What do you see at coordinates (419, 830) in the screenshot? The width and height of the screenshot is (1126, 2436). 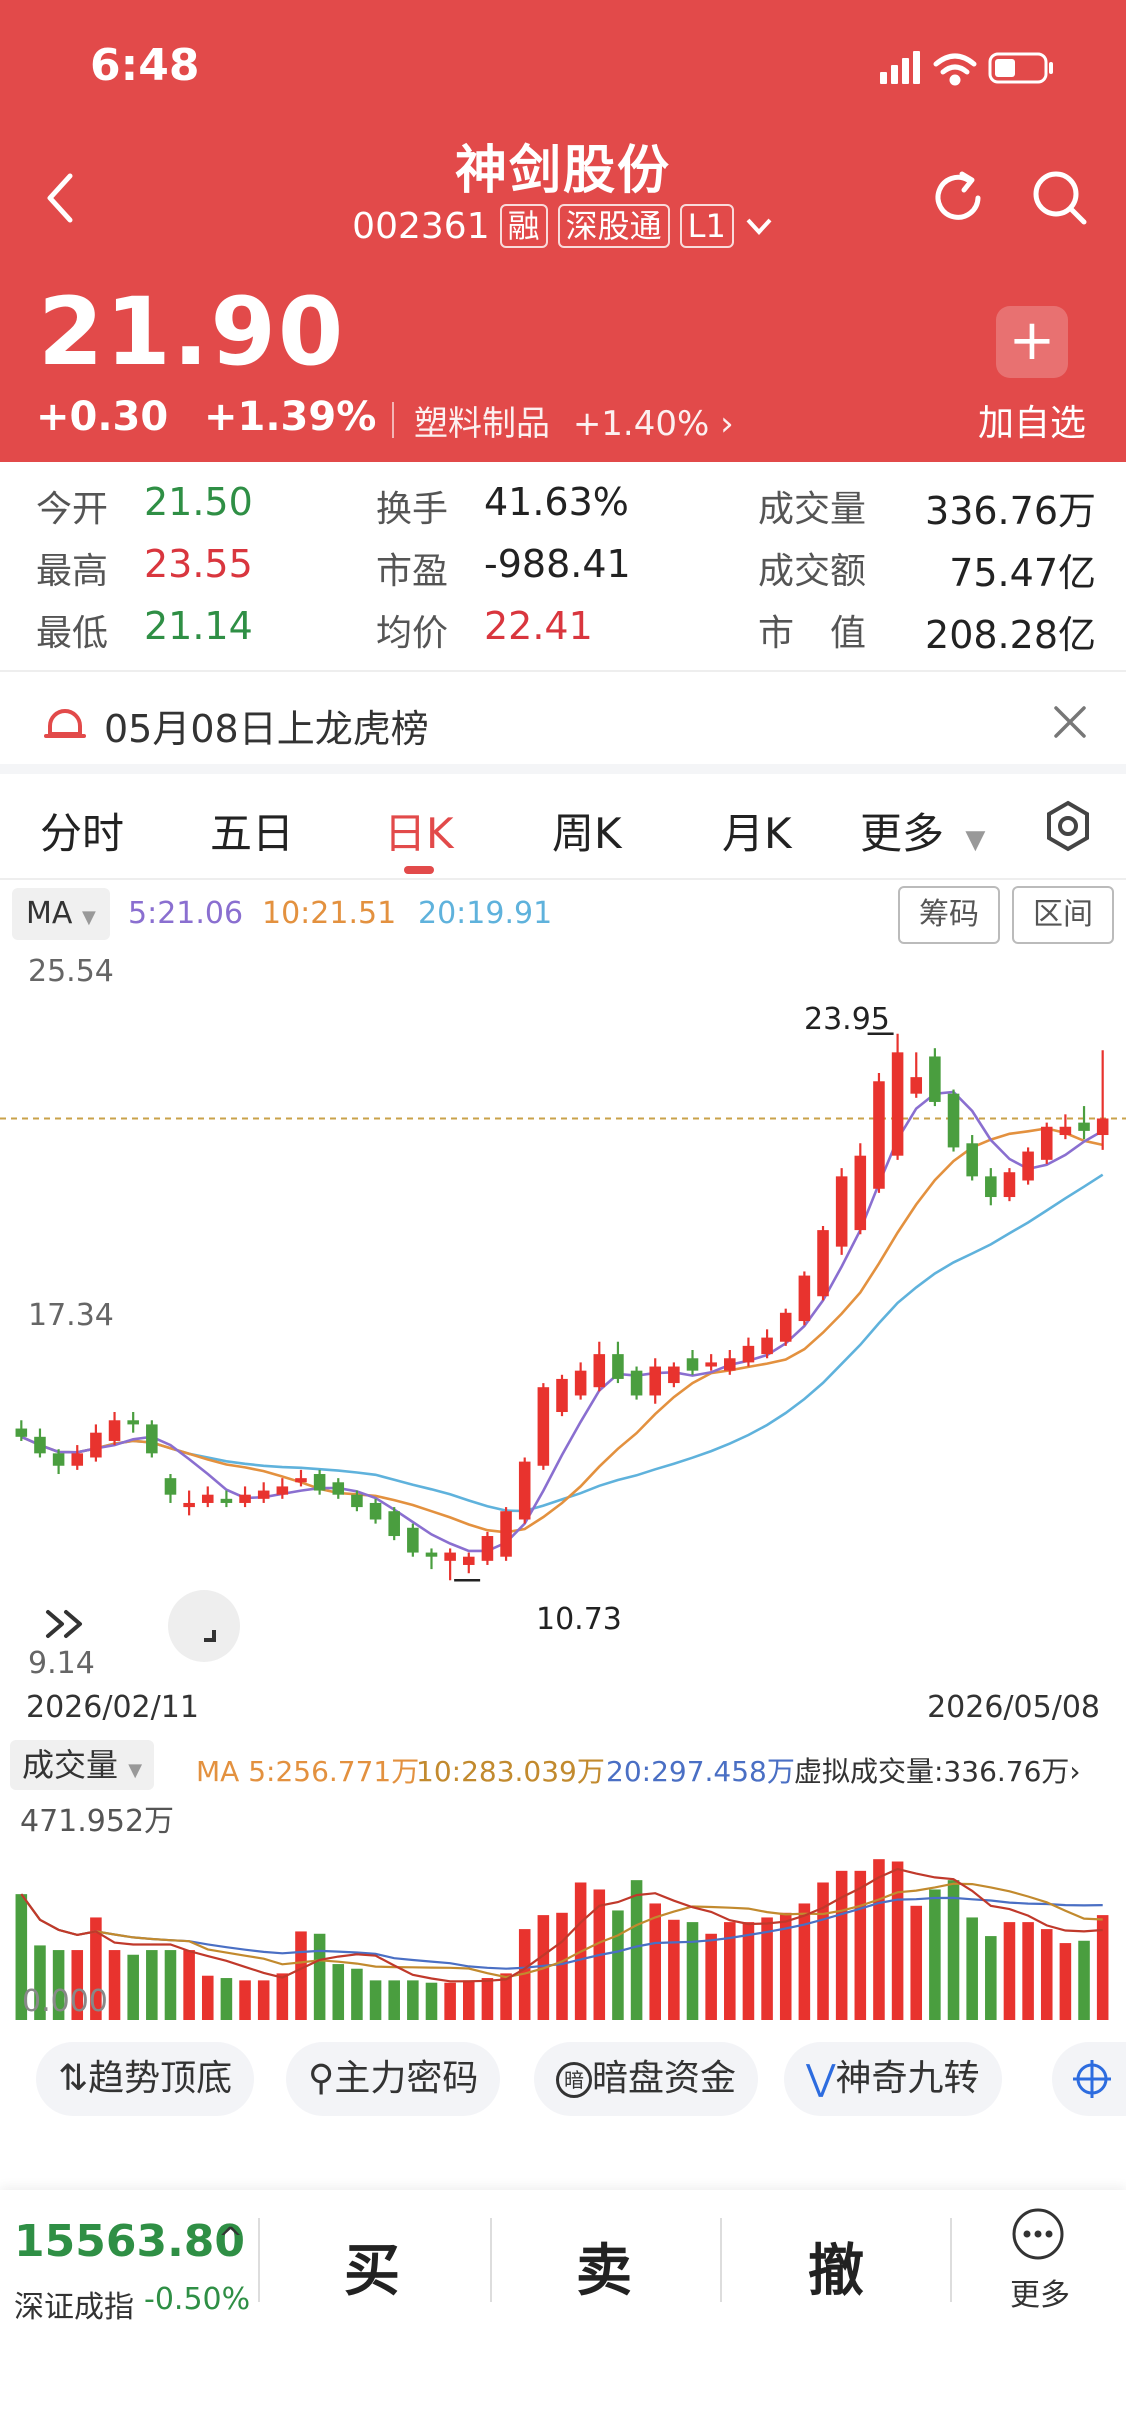 I see `tab-daily-k: 日K` at bounding box center [419, 830].